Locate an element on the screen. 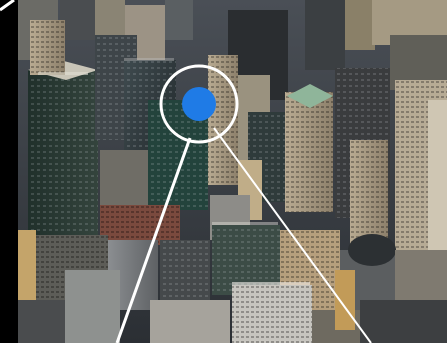 Image resolution: width=447 pixels, height=343 pixels. location-dot-icon is located at coordinates (199, 104).